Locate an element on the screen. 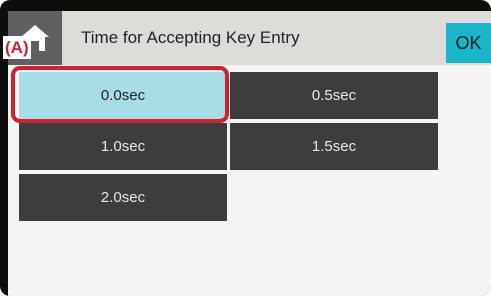 This screenshot has width=491, height=296. option-0-5sec: 0.5sec is located at coordinates (334, 95).